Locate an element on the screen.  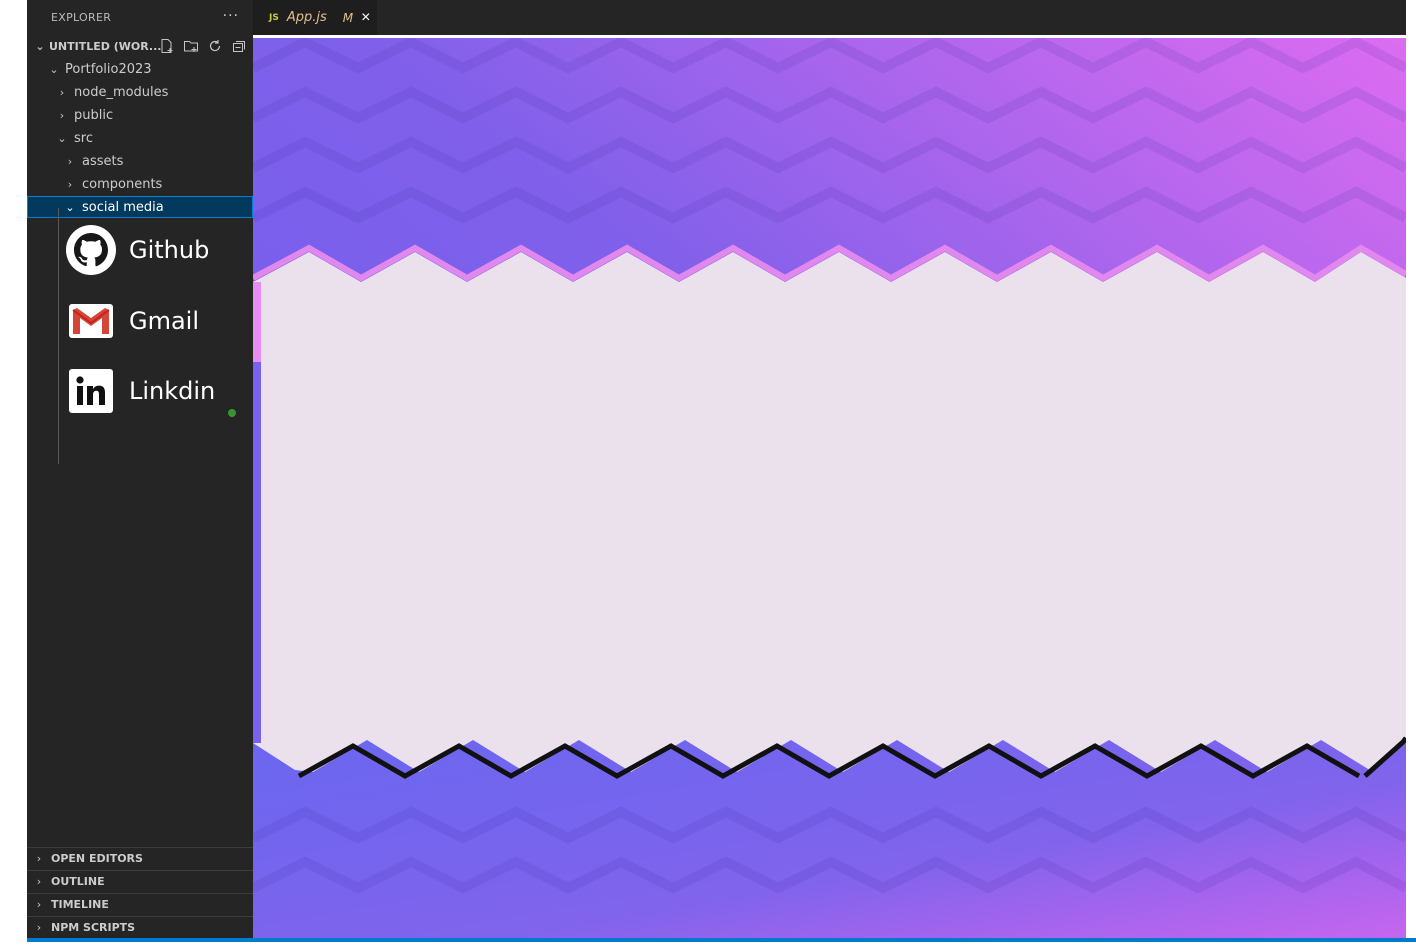
window-left-margin is located at coordinates (13, 475).